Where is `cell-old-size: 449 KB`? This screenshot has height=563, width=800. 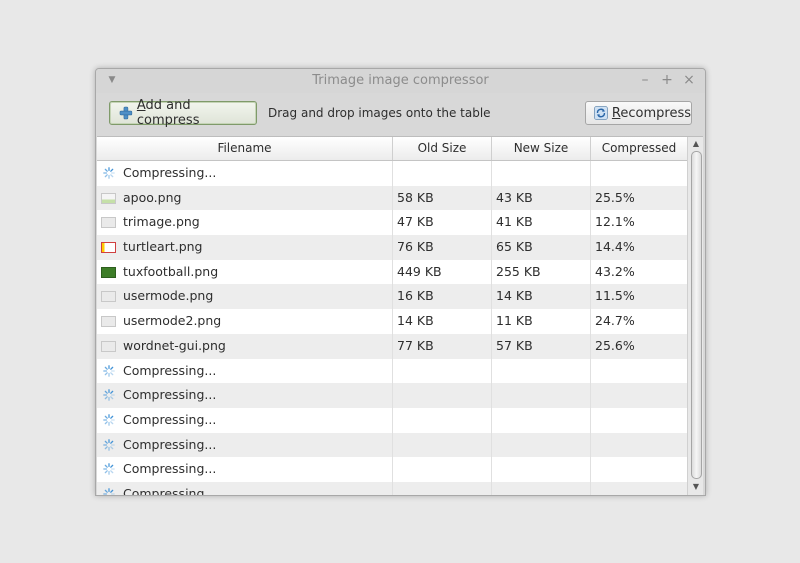
cell-old-size: 449 KB is located at coordinates (442, 272).